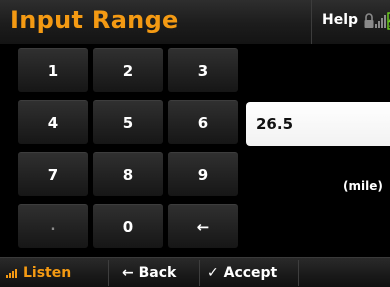 Image resolution: width=390 pixels, height=287 pixels. Describe the element at coordinates (203, 122) in the screenshot. I see `key-6: 6` at that location.